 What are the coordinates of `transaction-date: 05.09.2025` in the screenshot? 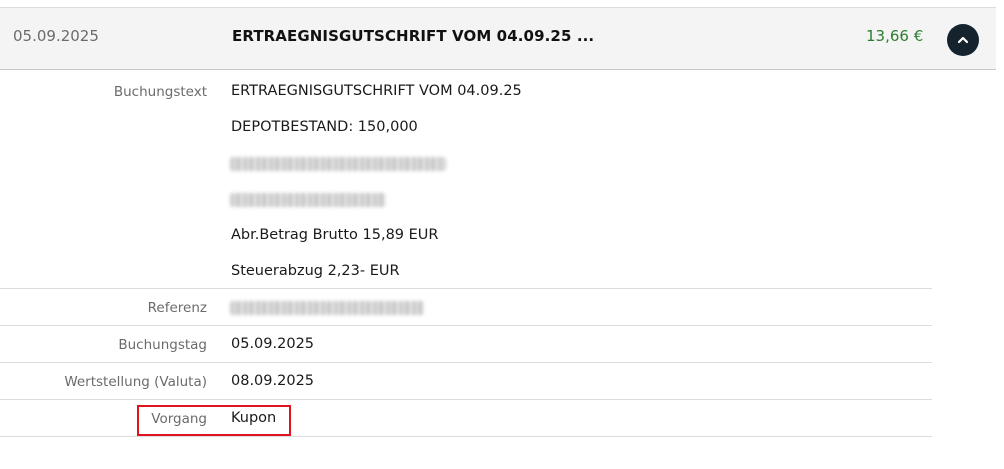 It's located at (56, 36).